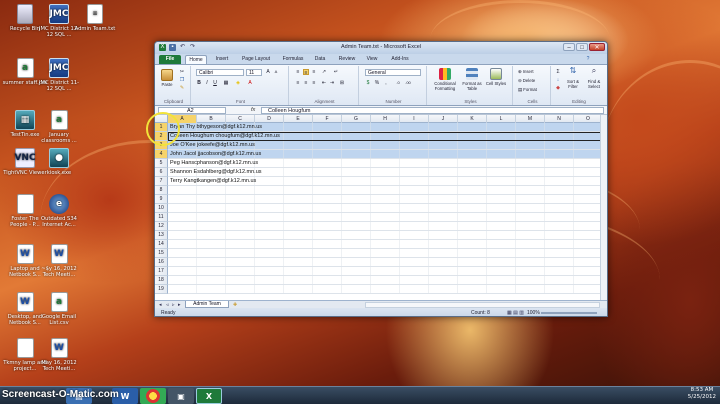  Describe the element at coordinates (588, 119) in the screenshot. I see `column-header-o: O` at that location.